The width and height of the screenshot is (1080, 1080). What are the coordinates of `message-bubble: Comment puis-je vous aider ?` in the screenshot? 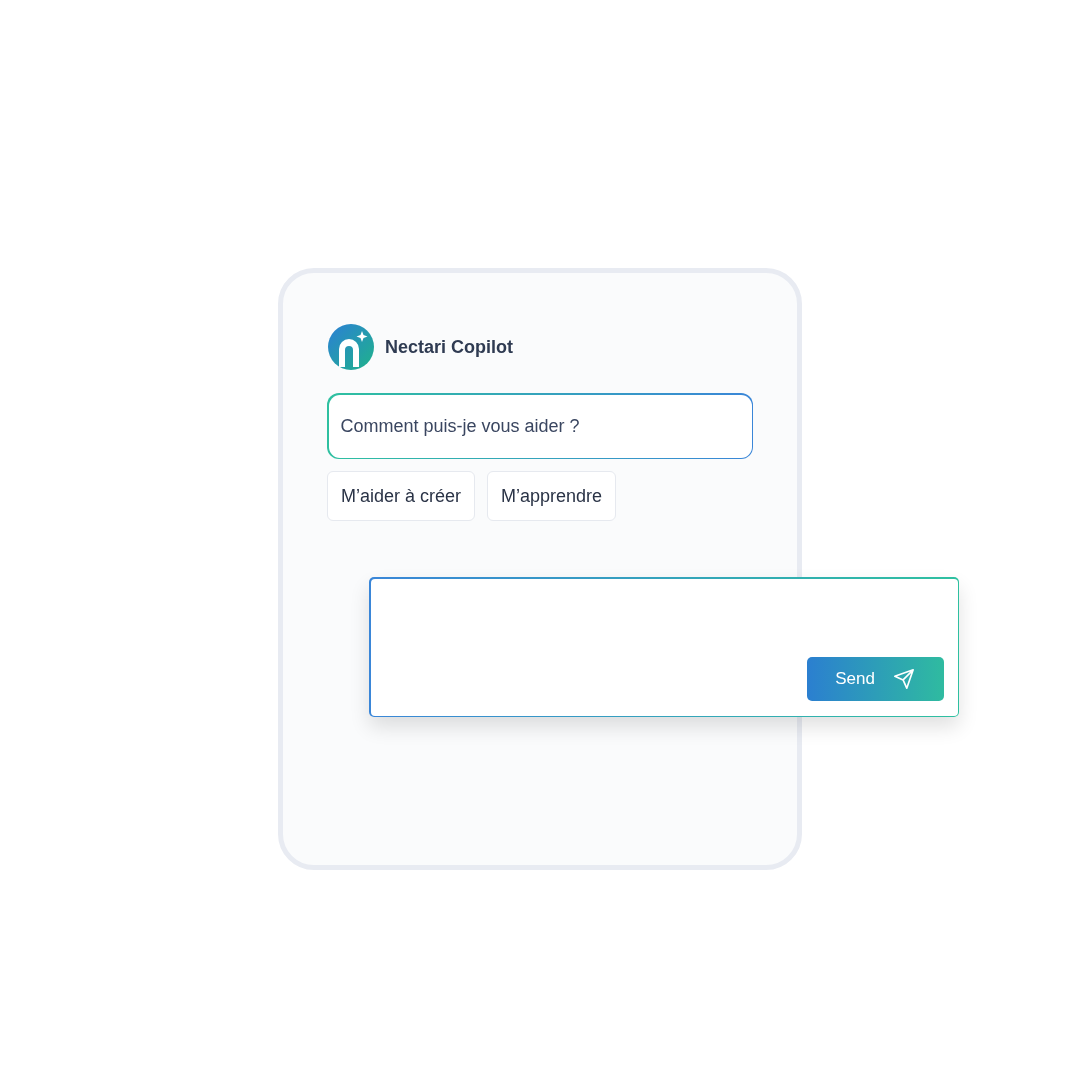 It's located at (540, 426).